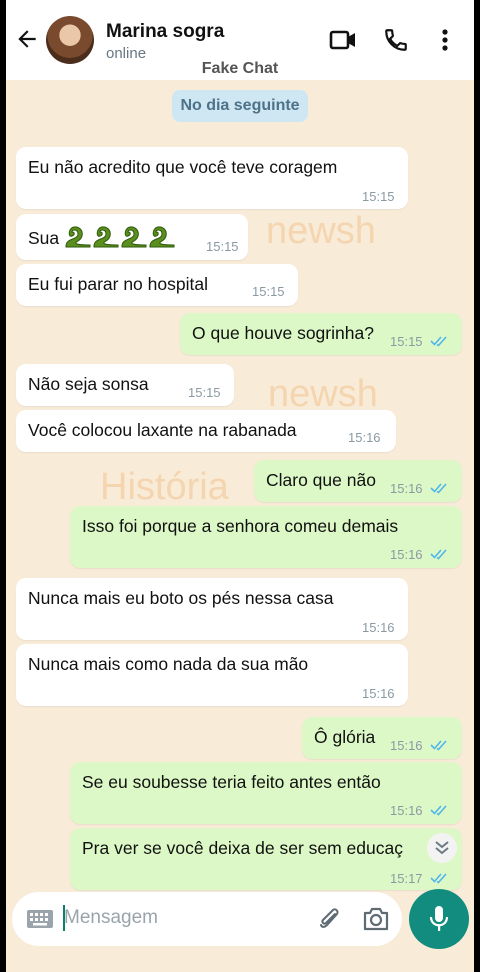  I want to click on video-call-icon, so click(343, 40).